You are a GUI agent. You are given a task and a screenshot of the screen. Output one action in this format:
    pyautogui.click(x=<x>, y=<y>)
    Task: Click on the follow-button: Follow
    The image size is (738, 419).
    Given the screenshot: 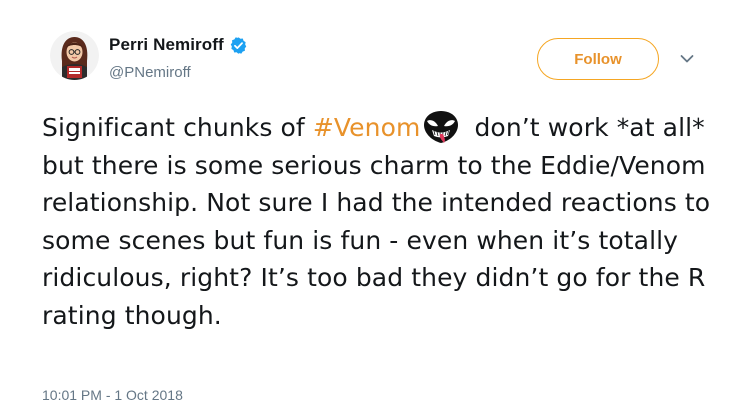 What is the action you would take?
    pyautogui.click(x=598, y=59)
    